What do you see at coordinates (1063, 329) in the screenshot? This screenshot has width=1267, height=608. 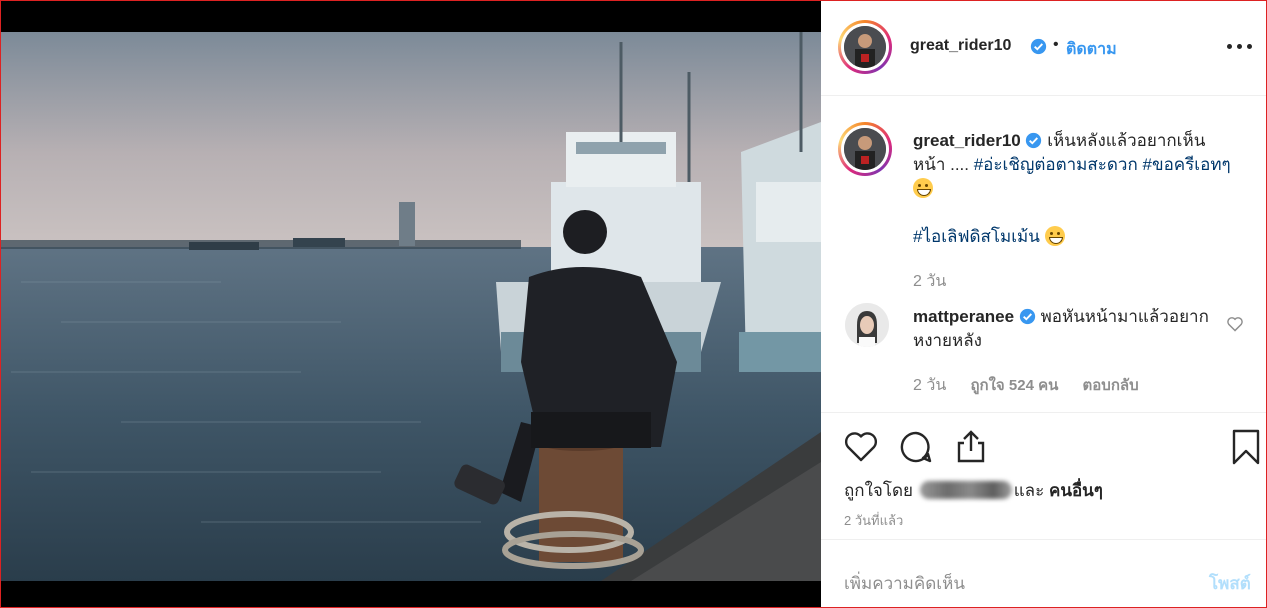 I see `reply-comment: mattperanee พอหันหน้ามาแล้วอยากหงายหลัง` at bounding box center [1063, 329].